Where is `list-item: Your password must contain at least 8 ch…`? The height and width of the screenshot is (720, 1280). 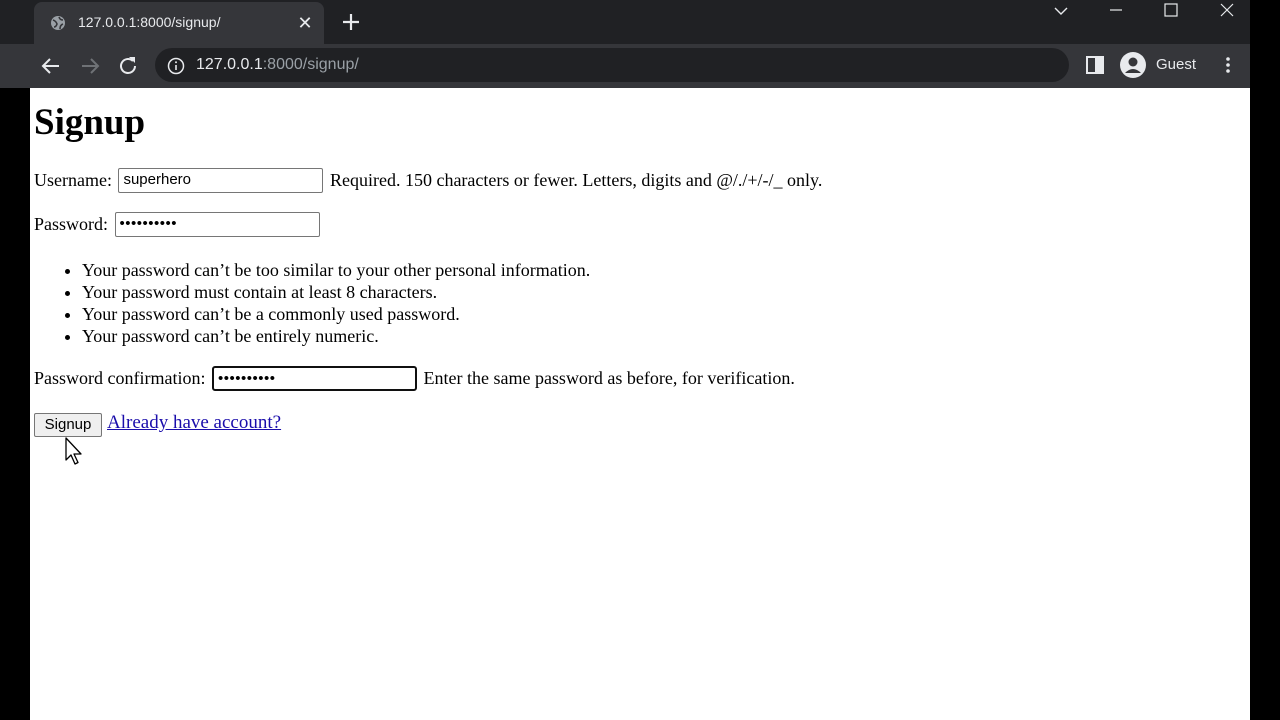 list-item: Your password must contain at least 8 ch… is located at coordinates (336, 292).